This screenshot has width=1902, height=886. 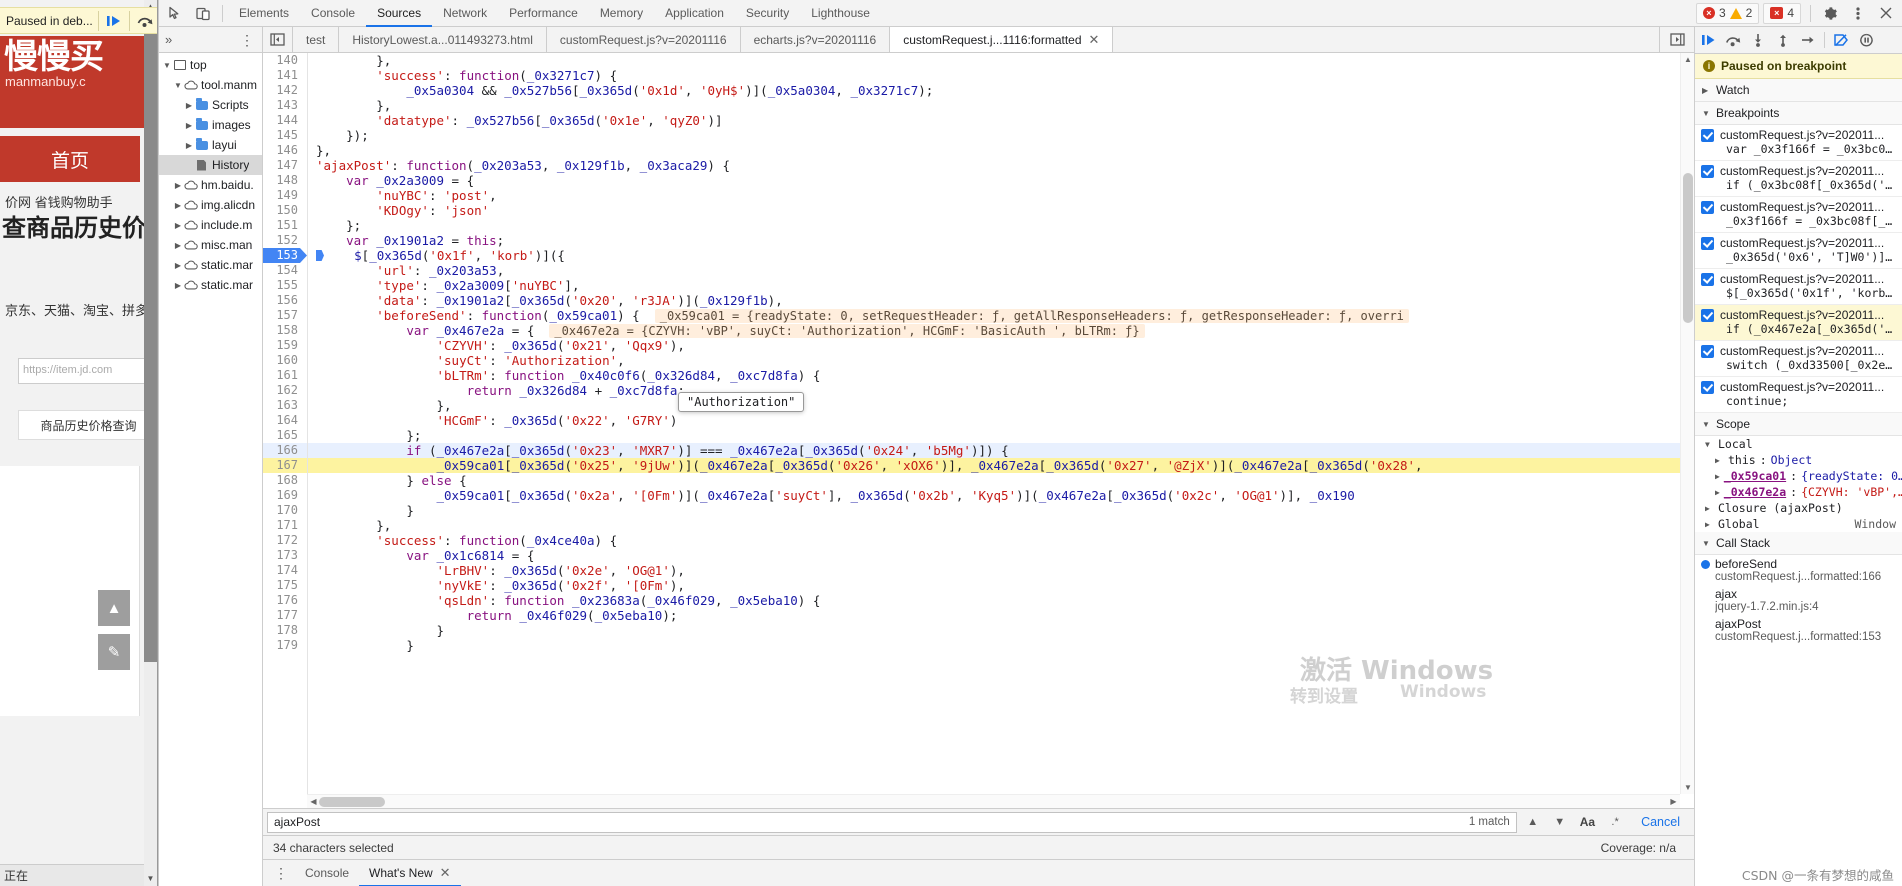 I want to click on line-number: 142, so click(x=285, y=90).